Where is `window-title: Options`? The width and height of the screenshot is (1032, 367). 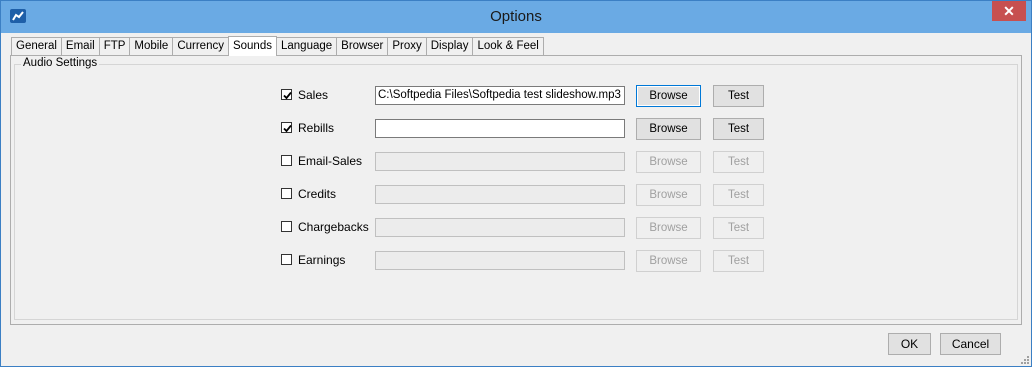
window-title: Options is located at coordinates (516, 16).